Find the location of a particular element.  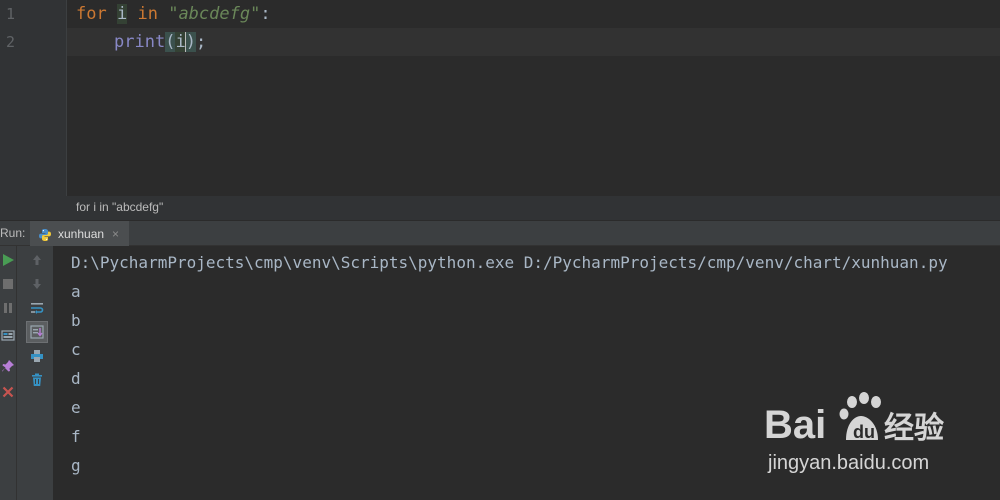

close-icon is located at coordinates (9, 392).